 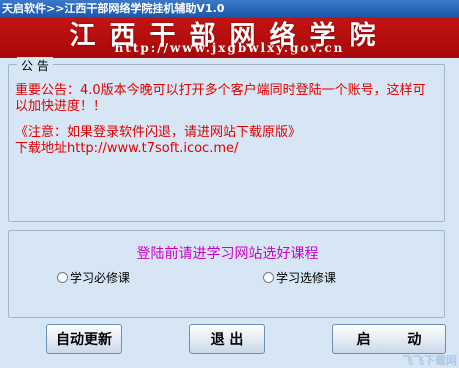 I want to click on required-course-label: 学习必修课, so click(x=100, y=278).